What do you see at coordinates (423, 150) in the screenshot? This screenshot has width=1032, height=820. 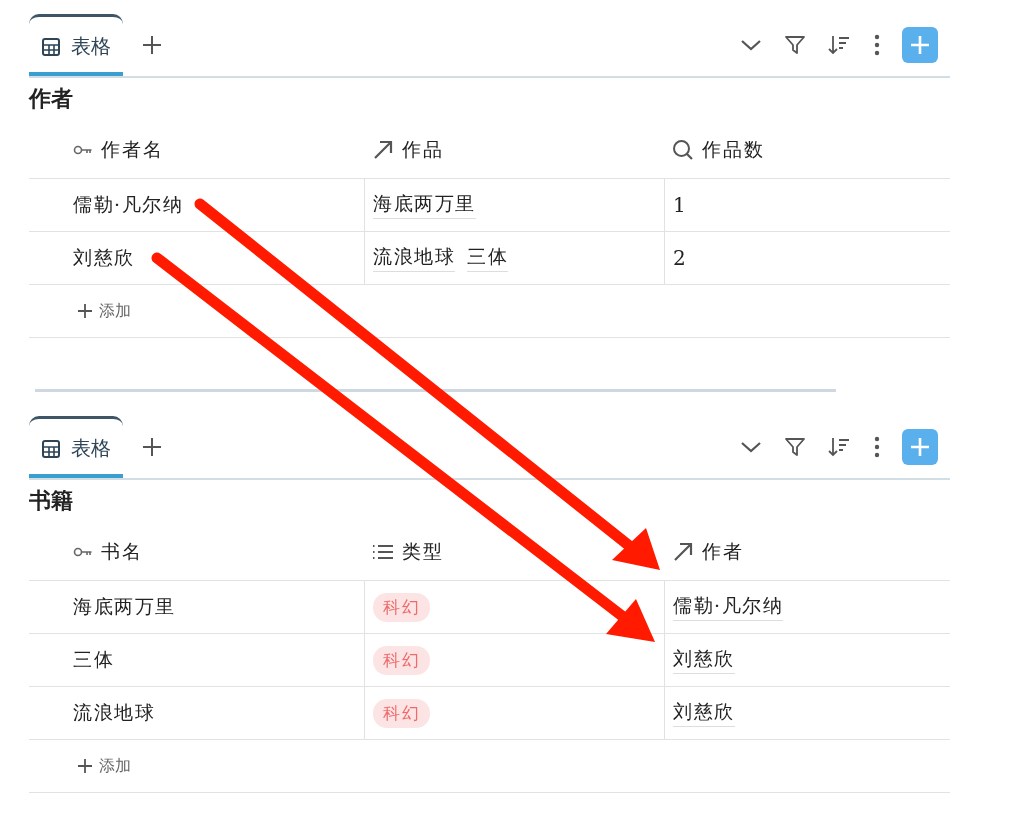 I see `column-header: 作品` at bounding box center [423, 150].